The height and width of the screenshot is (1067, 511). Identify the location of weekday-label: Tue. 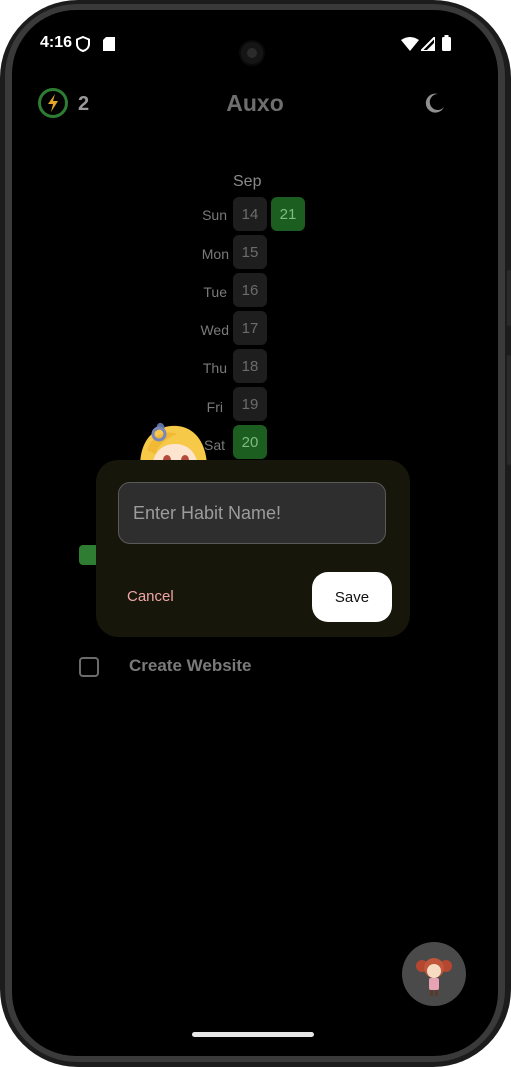
(215, 292).